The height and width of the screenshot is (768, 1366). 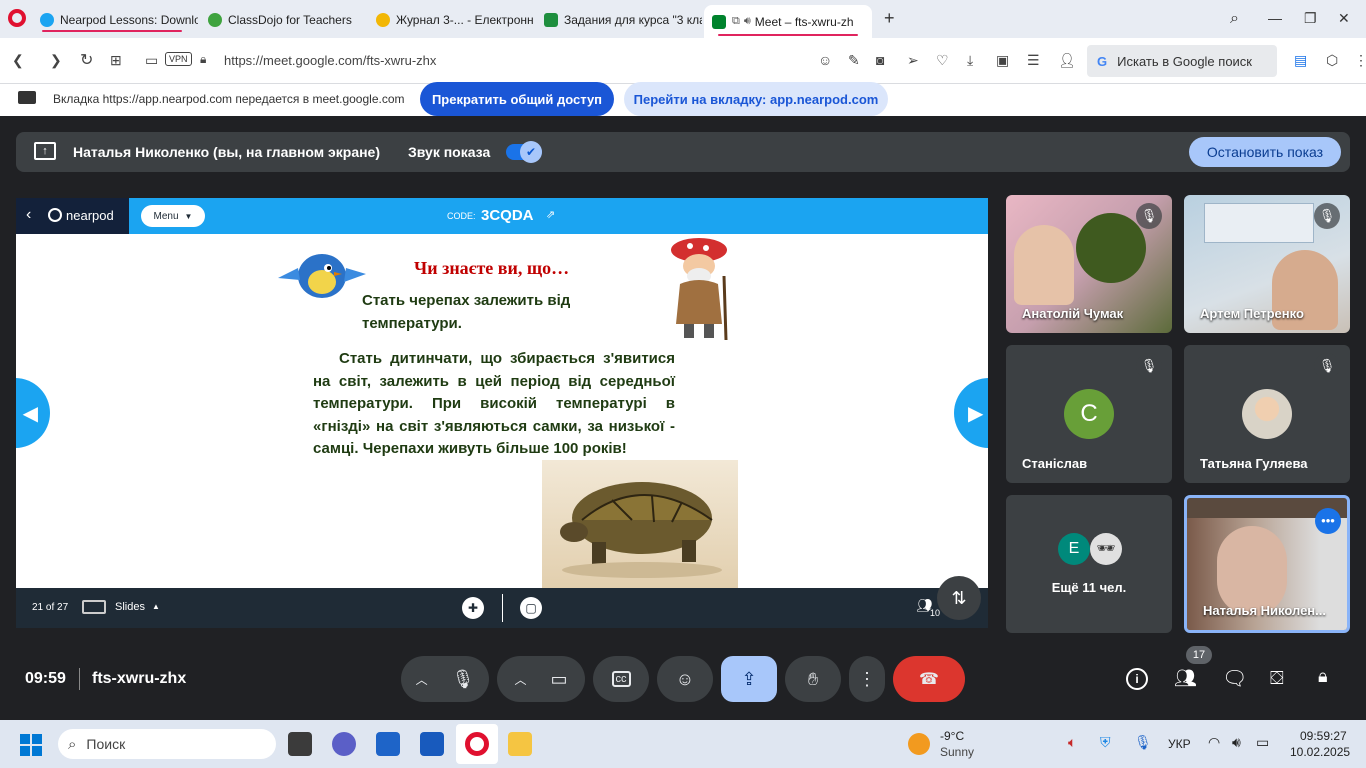 I want to click on people-icon: 👥︎, so click(x=1185, y=678).